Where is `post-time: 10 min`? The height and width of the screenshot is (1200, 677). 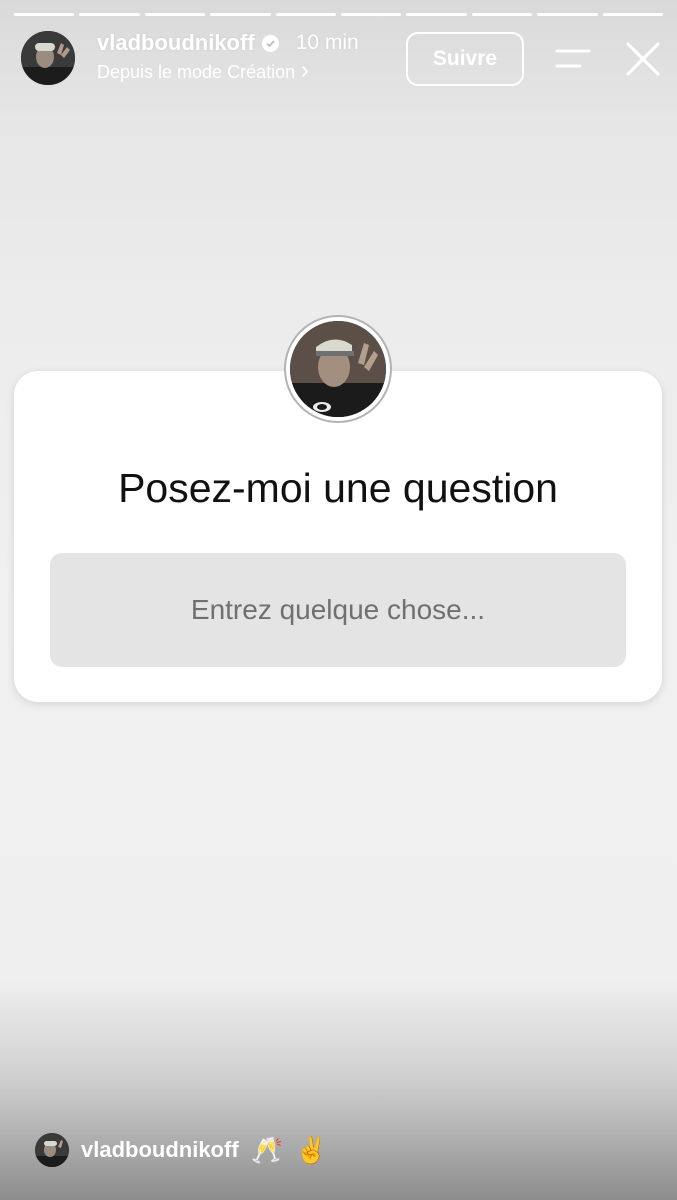
post-time: 10 min is located at coordinates (327, 42).